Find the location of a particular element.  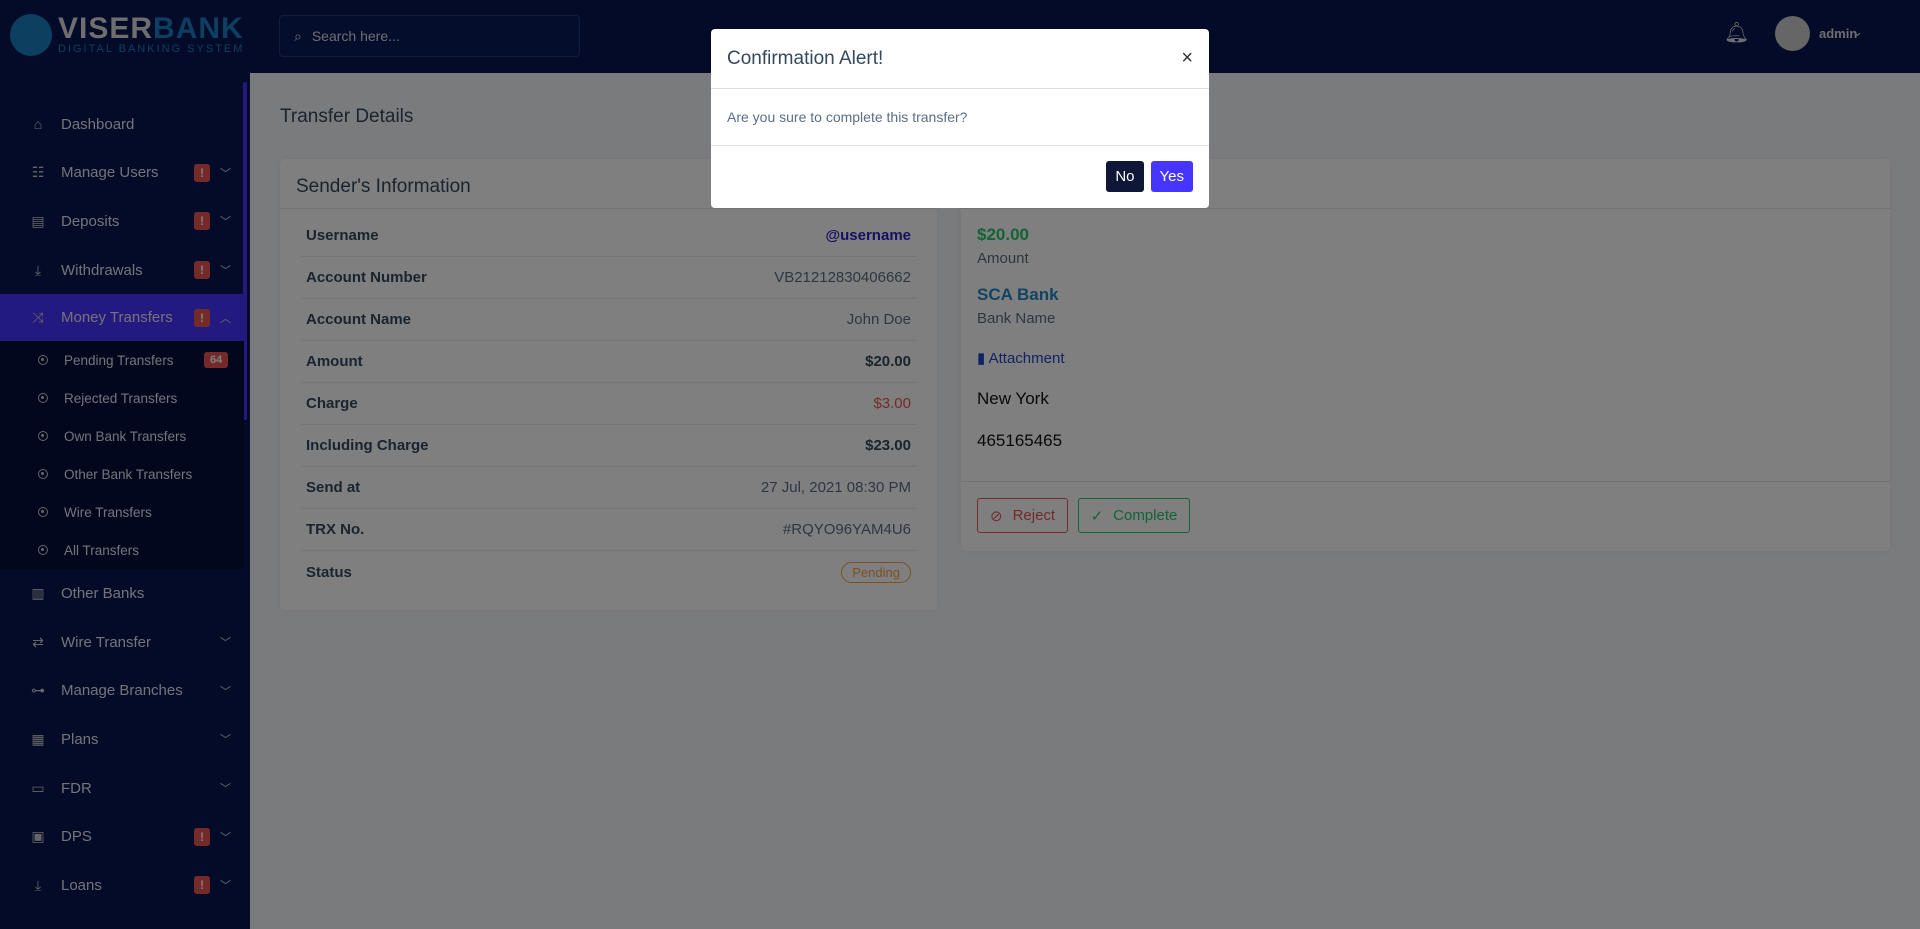

close-icon: × is located at coordinates (1187, 58).